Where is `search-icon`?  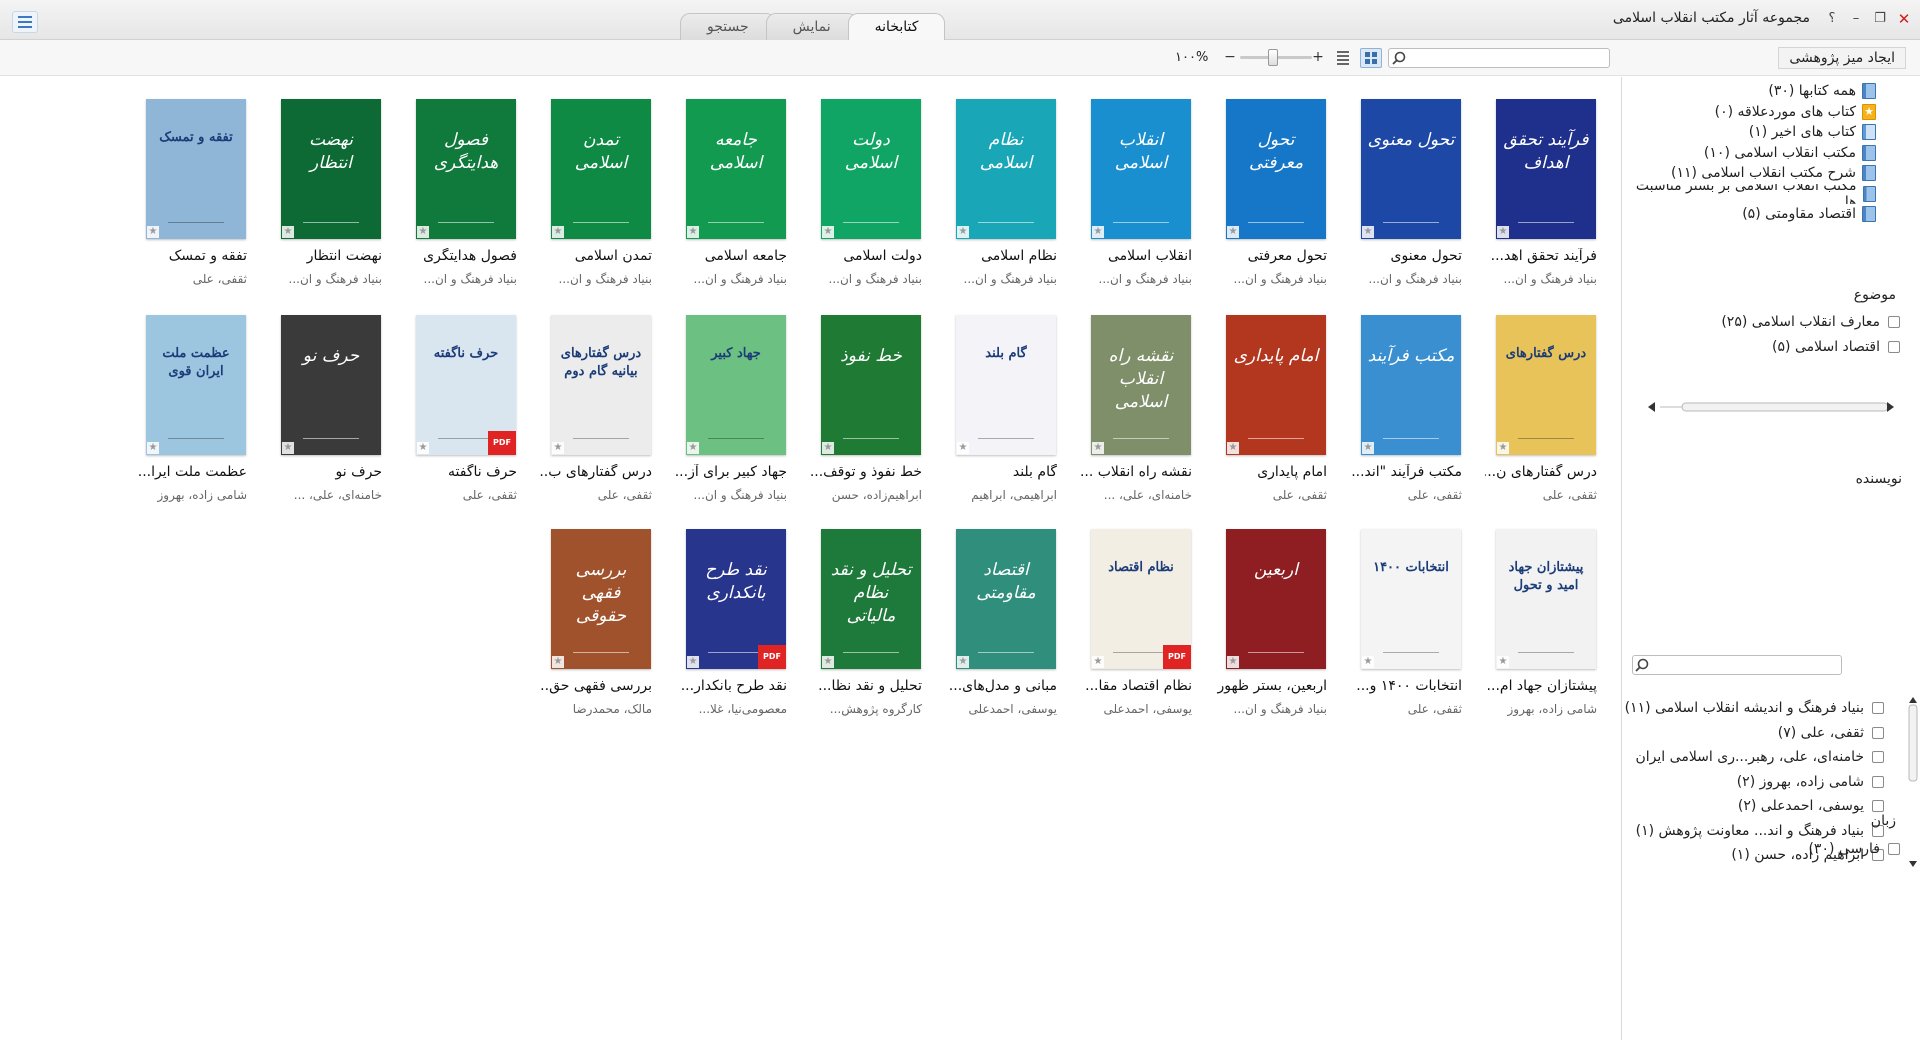 search-icon is located at coordinates (1399, 58).